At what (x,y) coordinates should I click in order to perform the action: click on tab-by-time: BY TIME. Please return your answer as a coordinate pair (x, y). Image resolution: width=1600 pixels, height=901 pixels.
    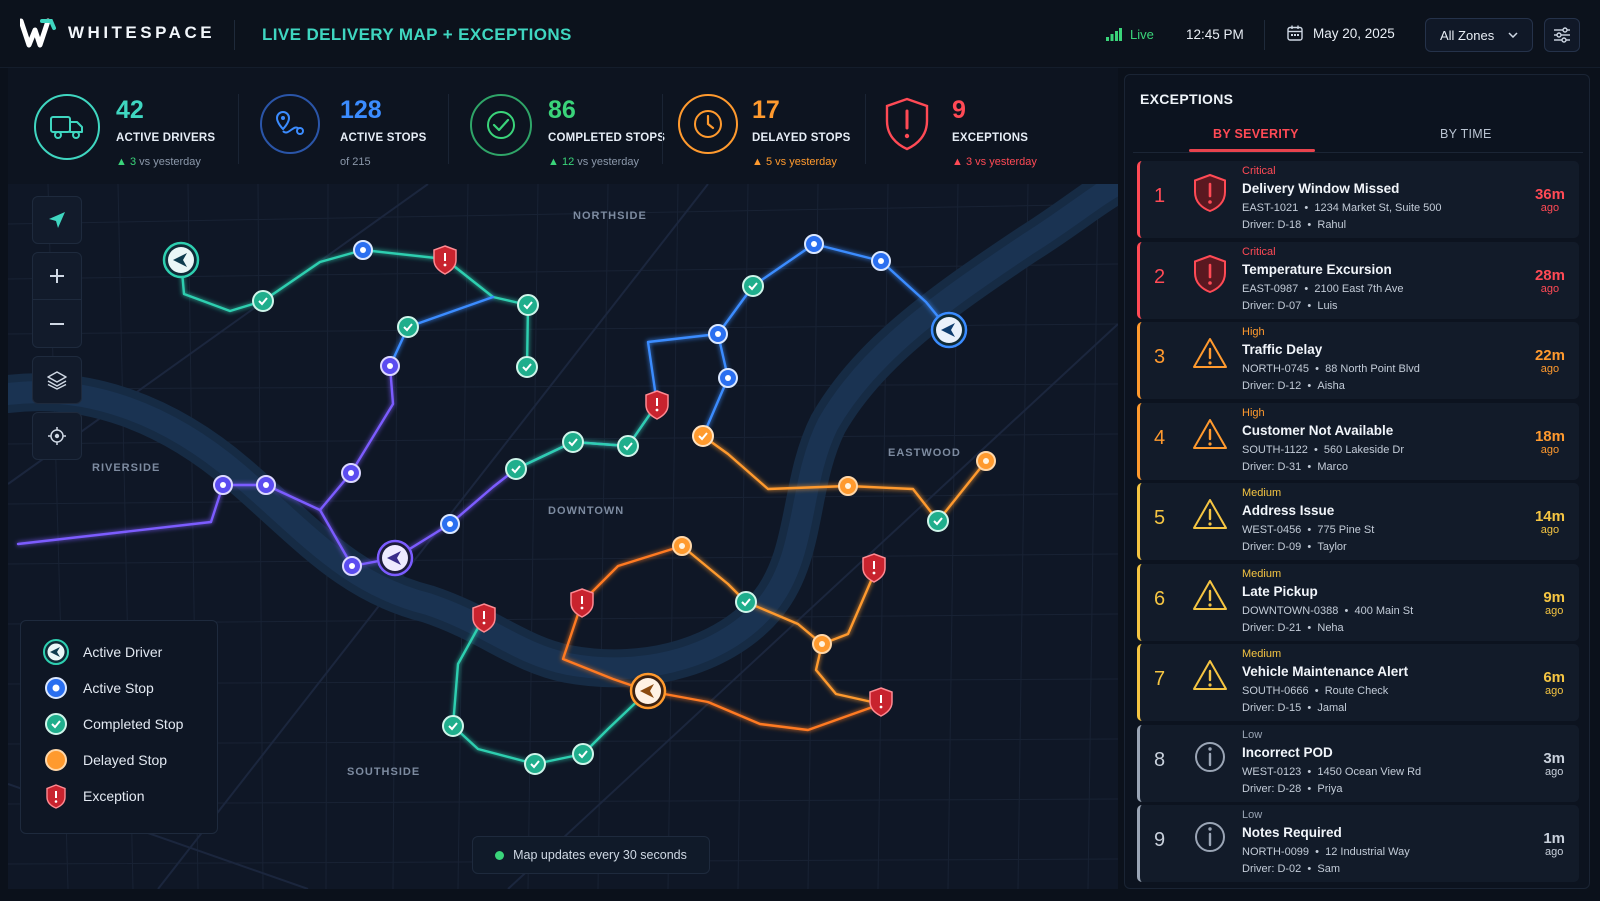
    Looking at the image, I should click on (1466, 134).